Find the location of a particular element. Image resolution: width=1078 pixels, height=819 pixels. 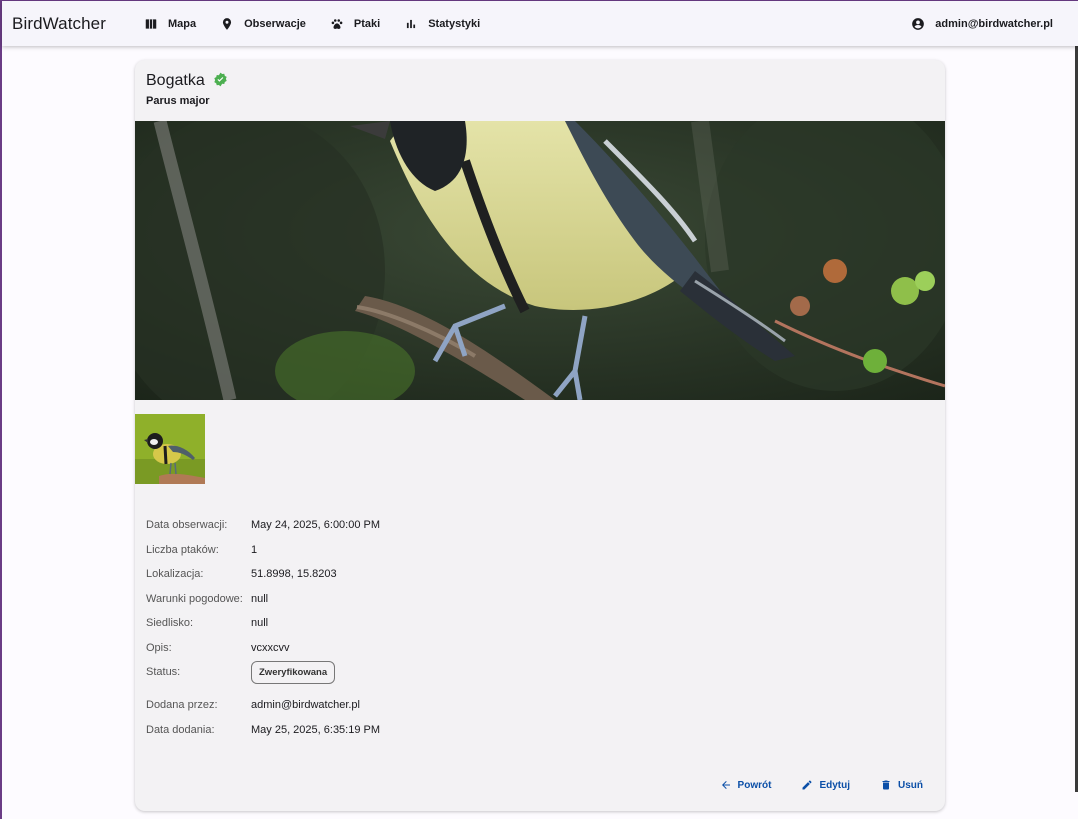

back-button: Powrót is located at coordinates (746, 785).